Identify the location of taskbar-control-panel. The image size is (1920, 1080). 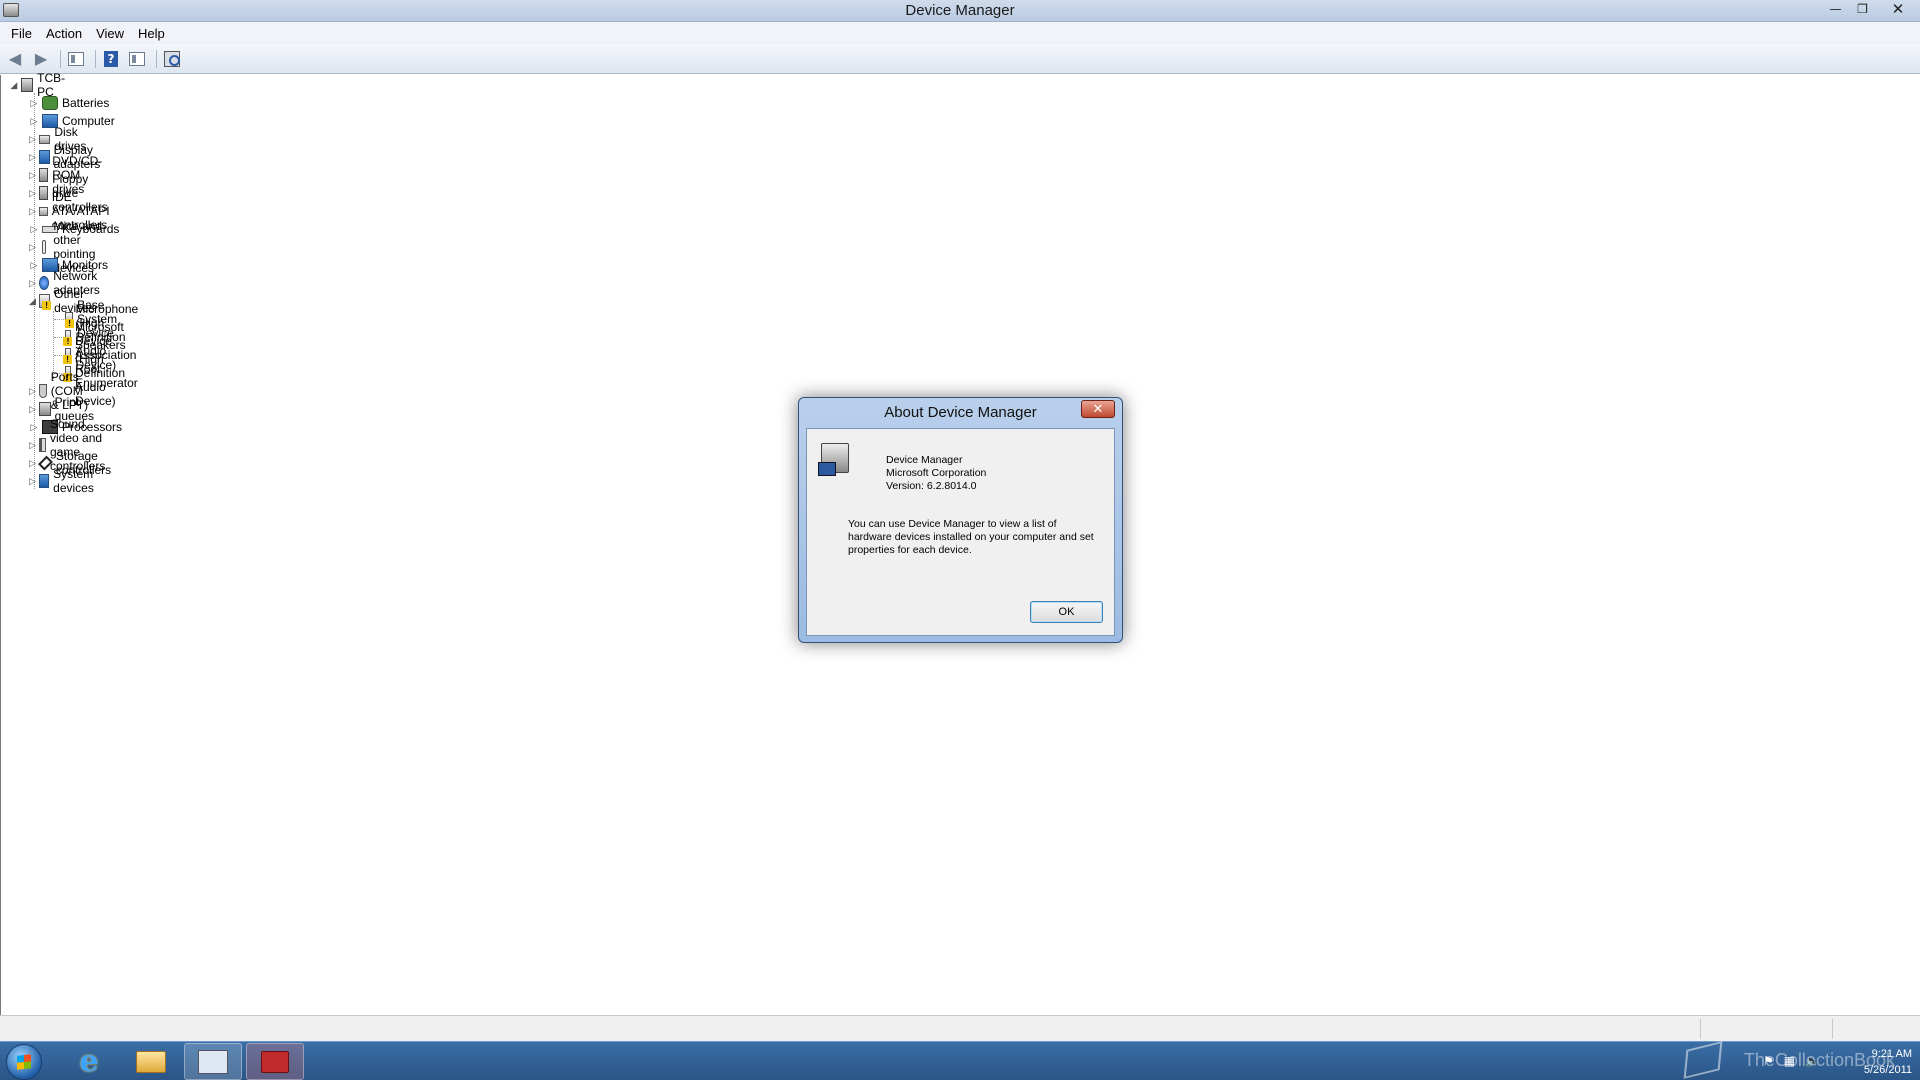
(213, 1061).